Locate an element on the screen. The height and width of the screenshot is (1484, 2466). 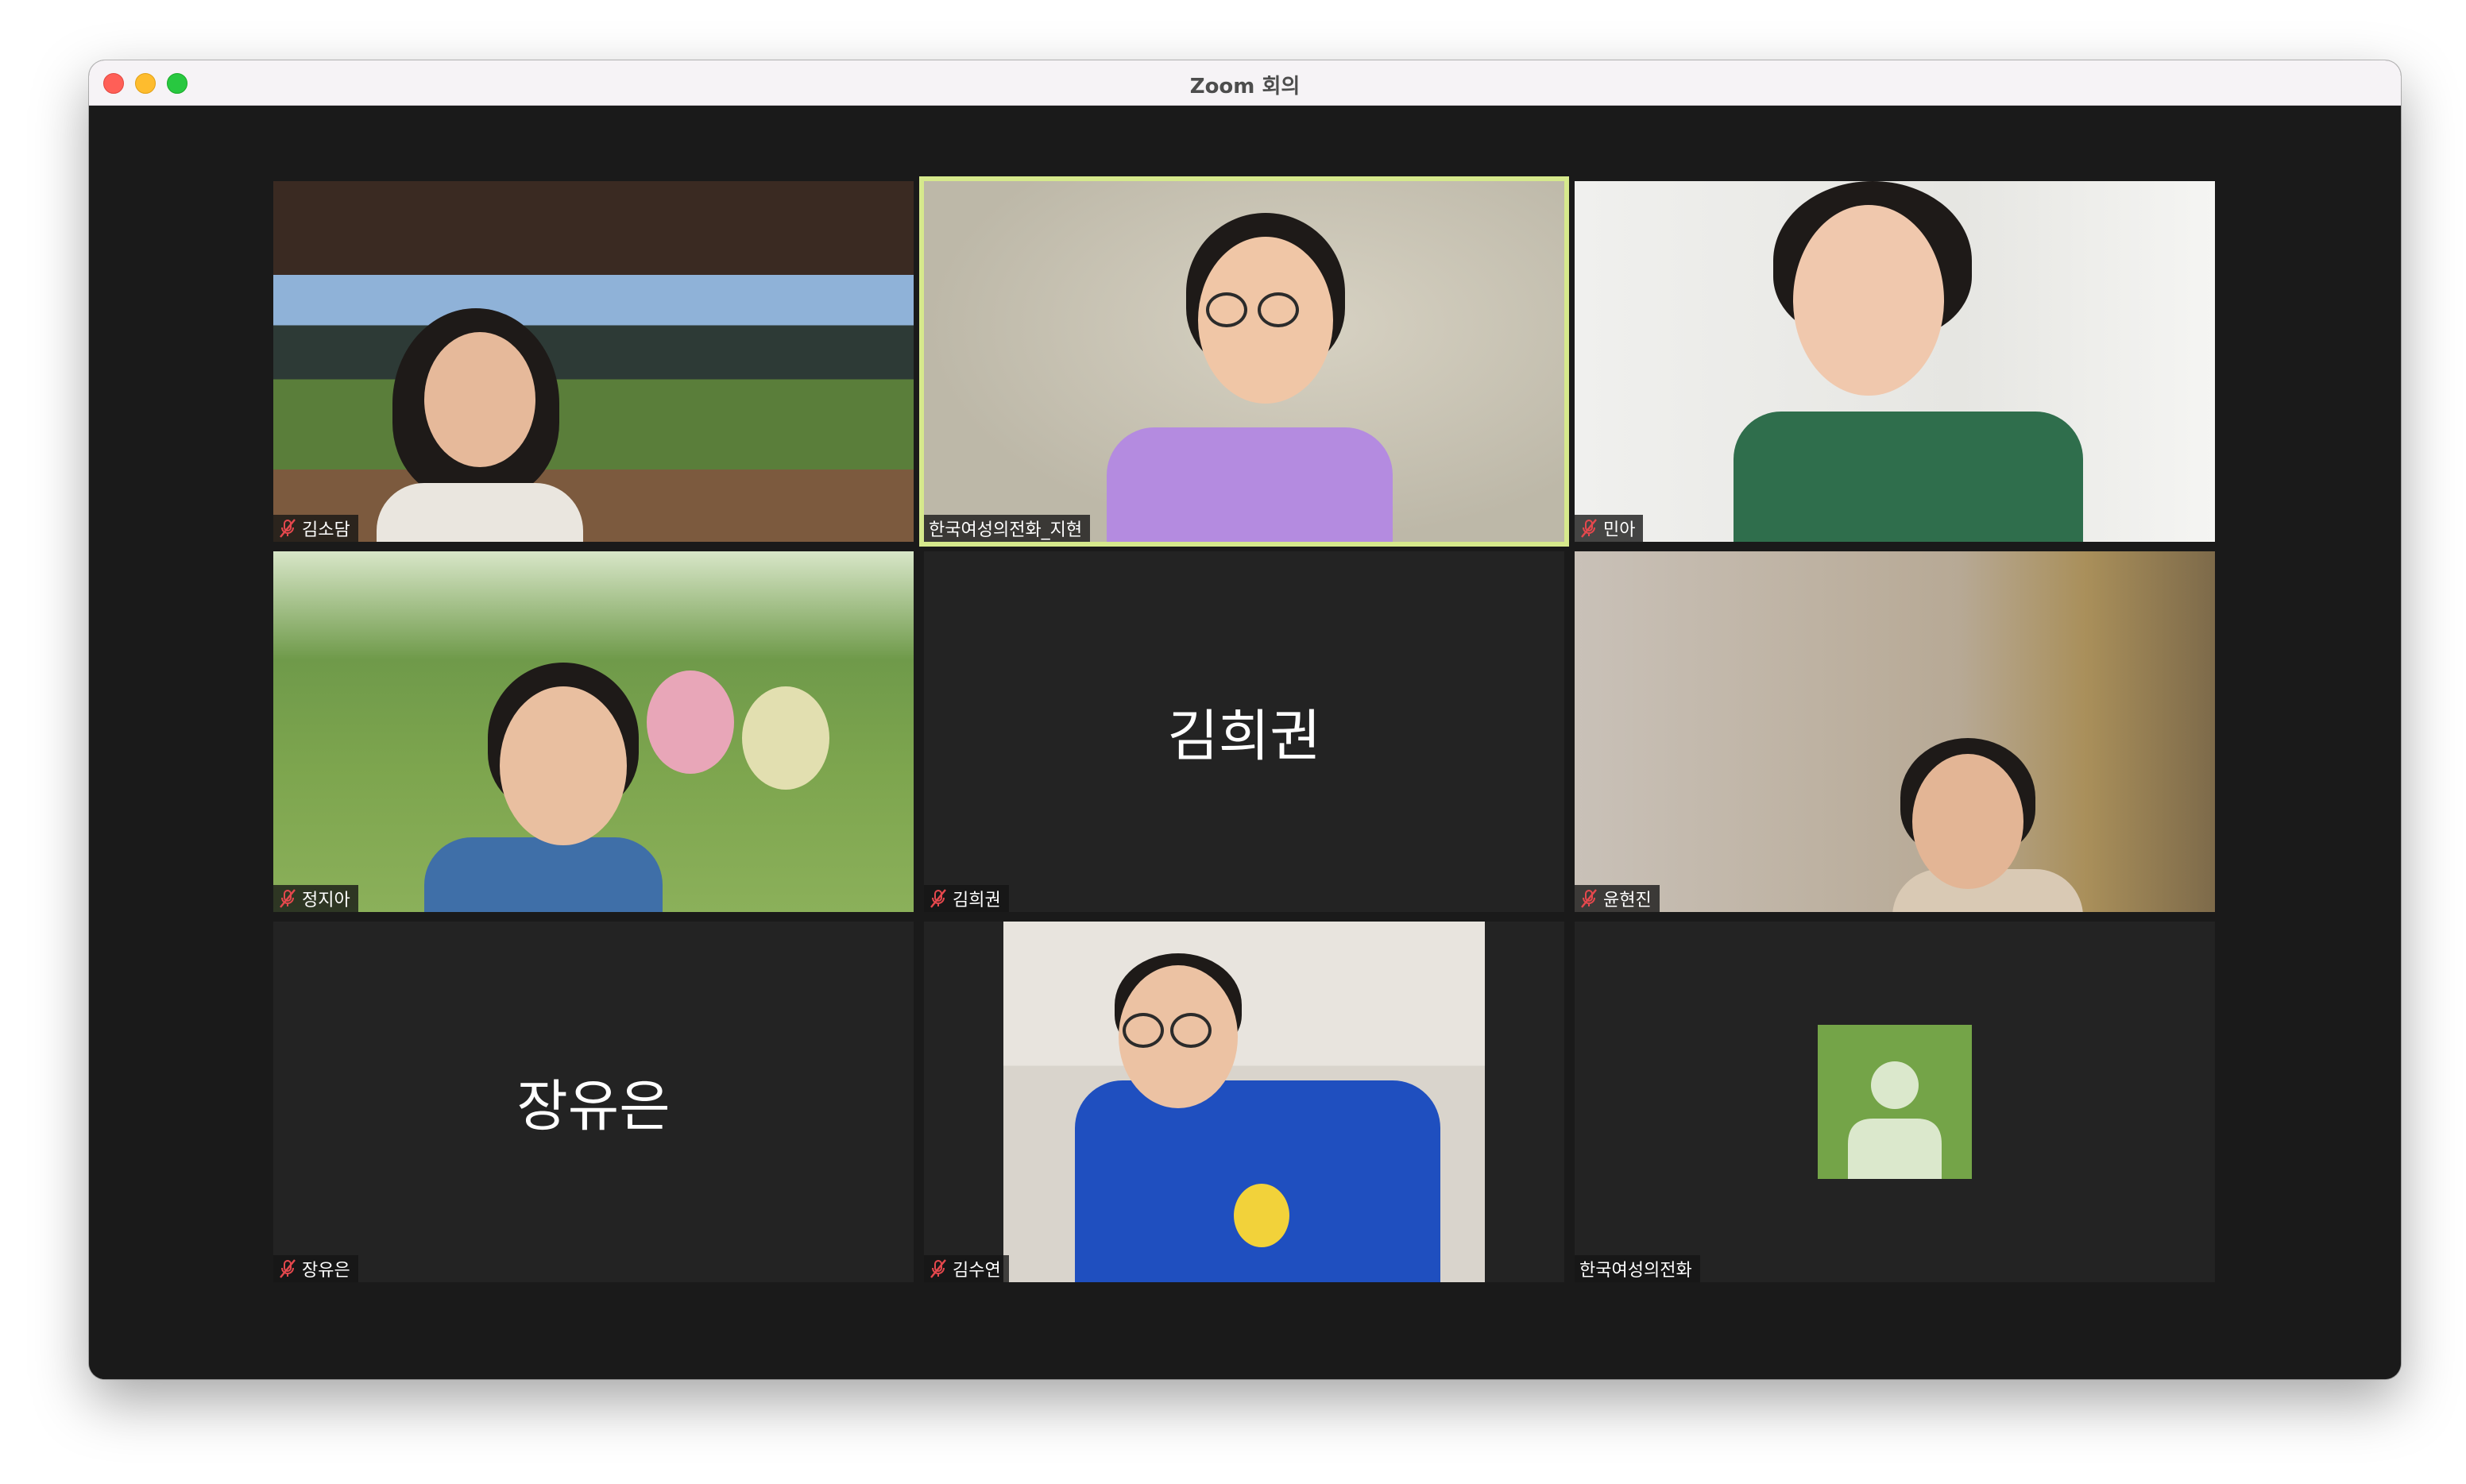
participant-name: 김소담 is located at coordinates (326, 530).